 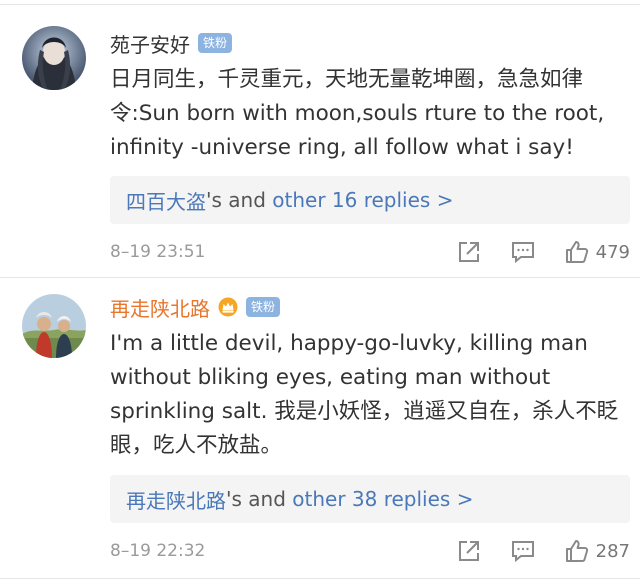 What do you see at coordinates (362, 200) in the screenshot?
I see `more-replies-link: other 16 replies >` at bounding box center [362, 200].